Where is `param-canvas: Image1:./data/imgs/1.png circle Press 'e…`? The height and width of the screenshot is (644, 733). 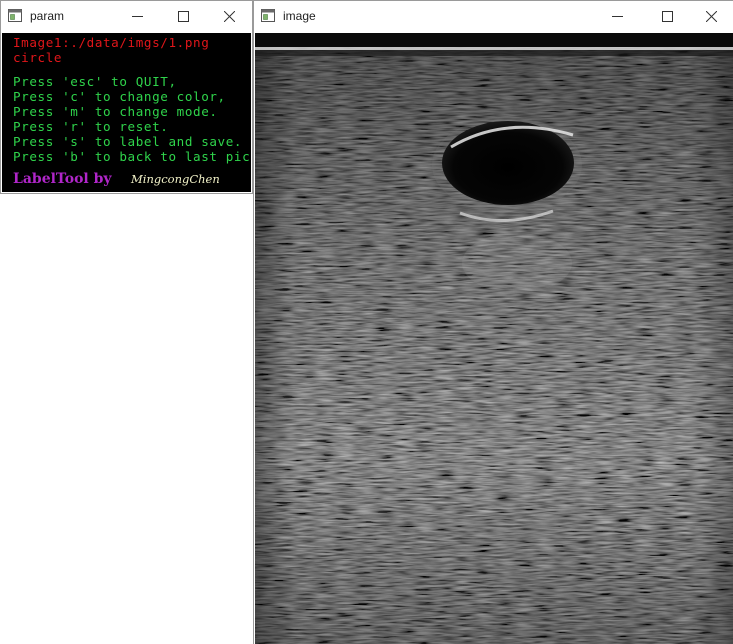
param-canvas: Image1:./data/imgs/1.png circle Press 'e… is located at coordinates (126, 112).